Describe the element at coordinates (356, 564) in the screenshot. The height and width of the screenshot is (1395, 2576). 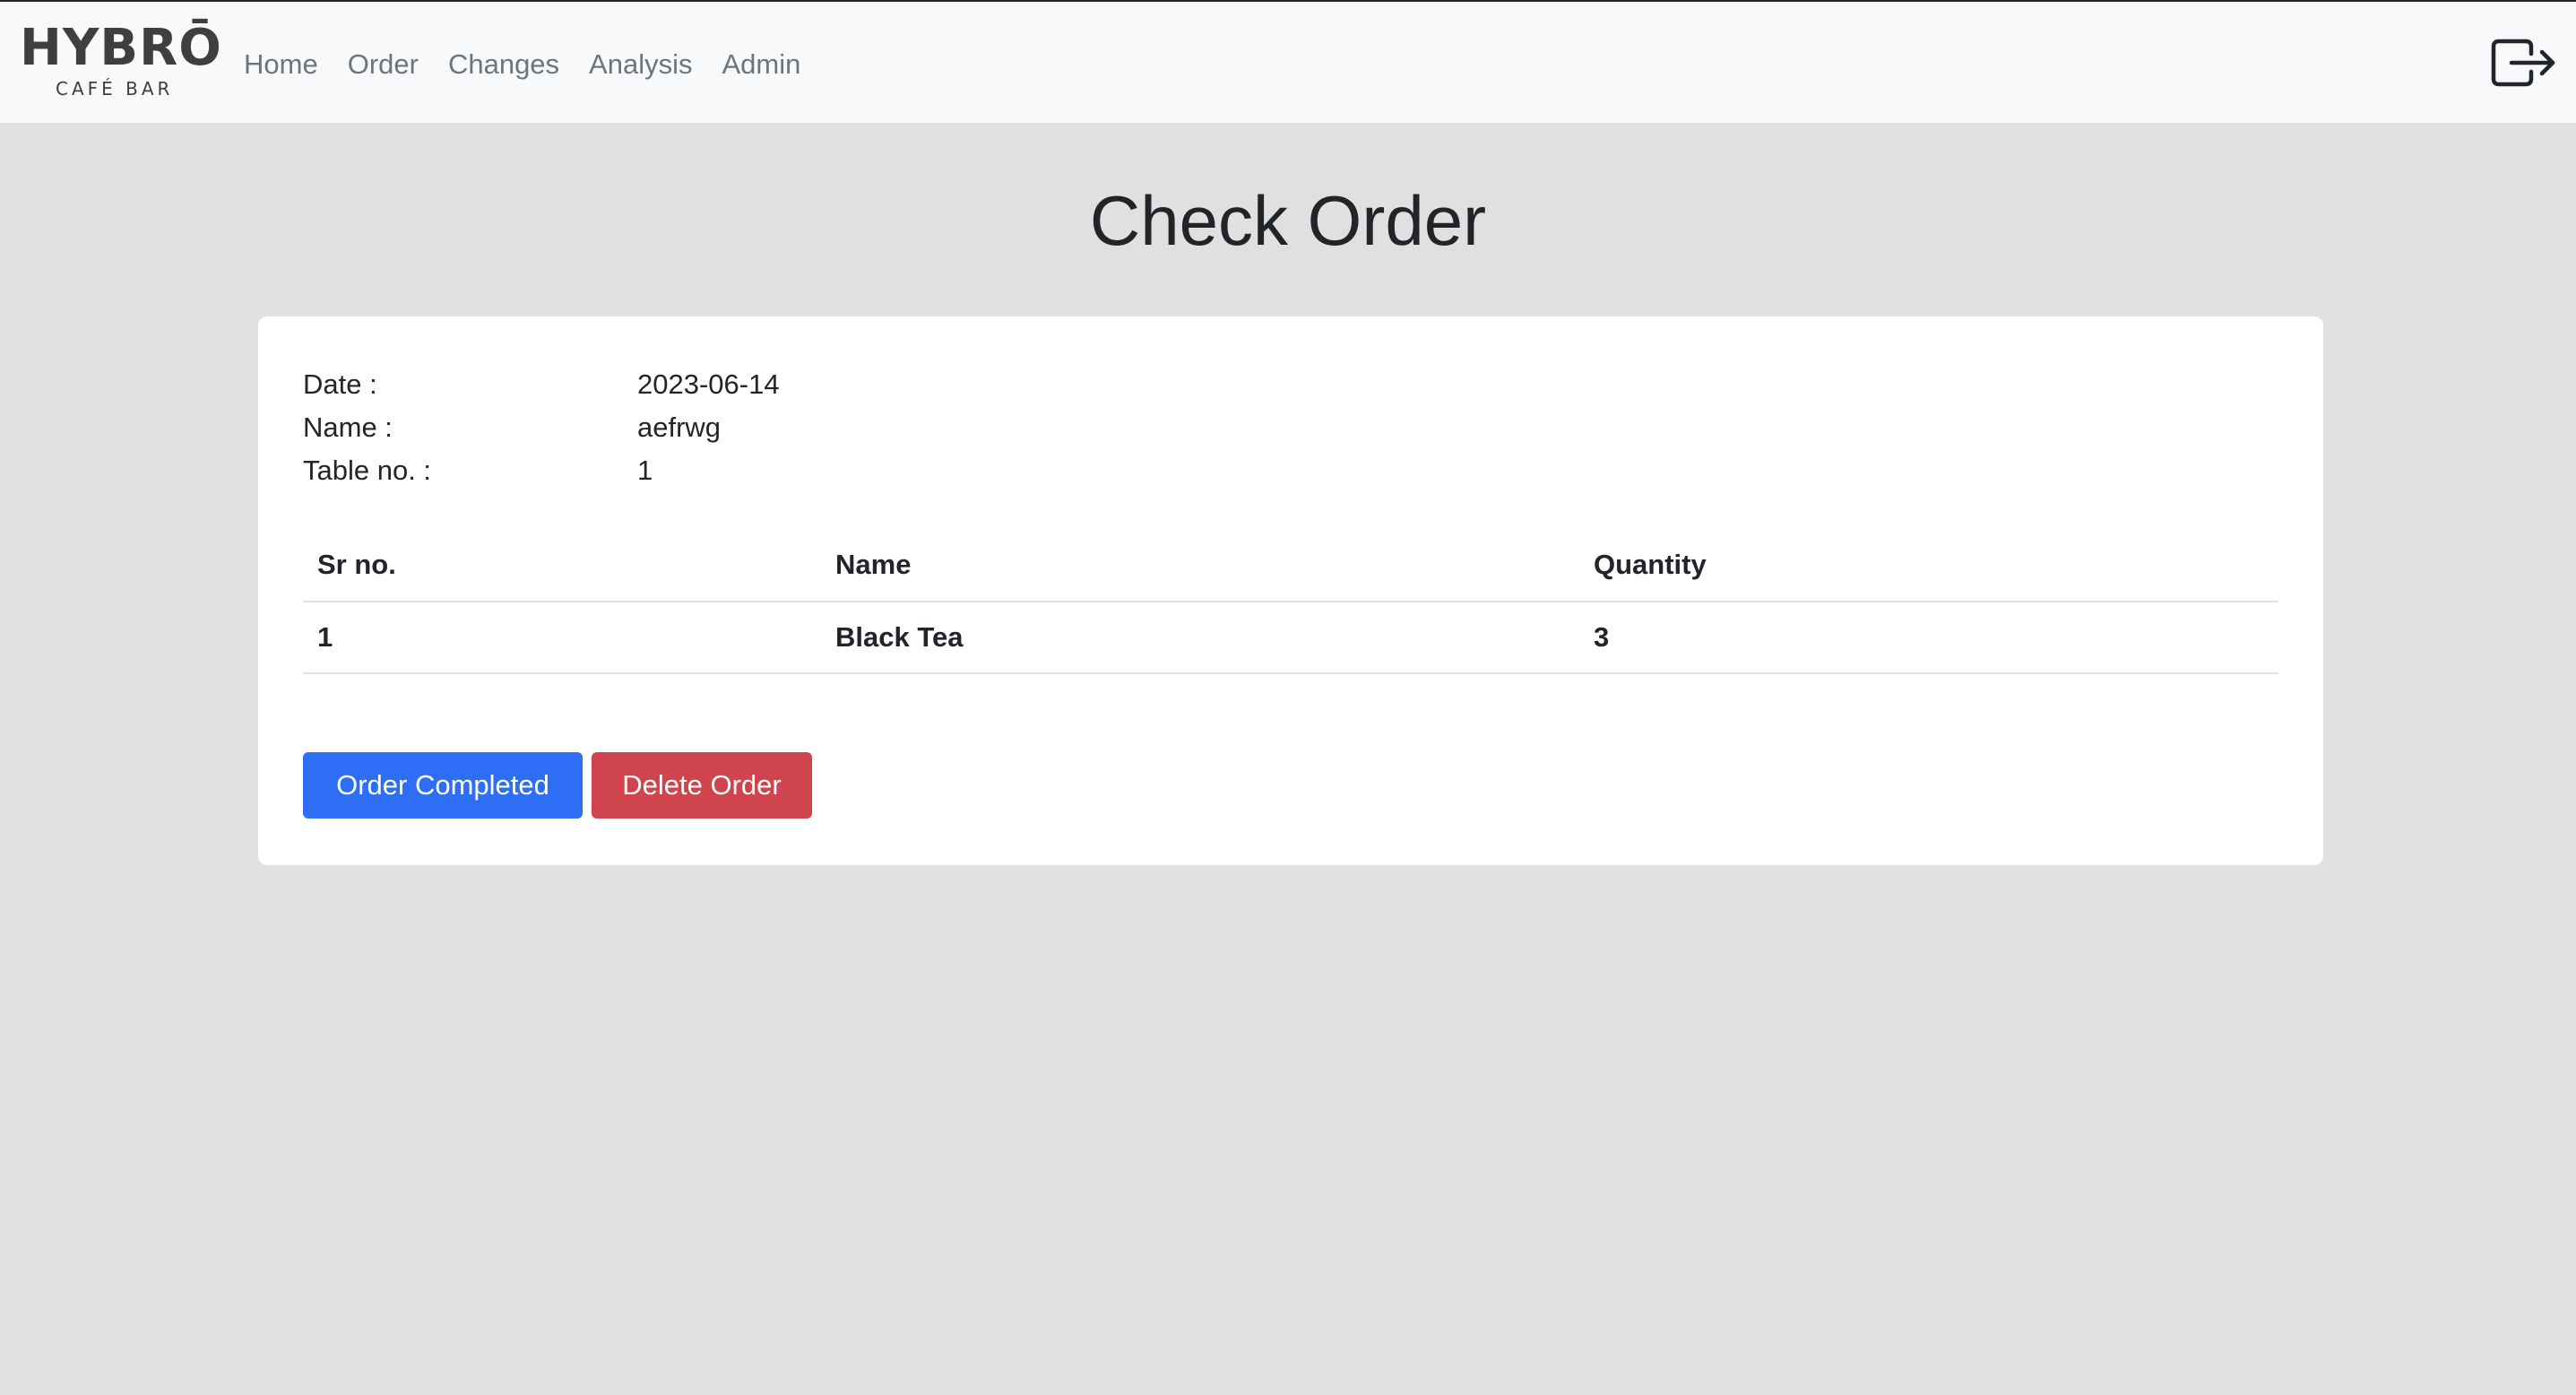
I see `header-sr-no: Sr no.` at that location.